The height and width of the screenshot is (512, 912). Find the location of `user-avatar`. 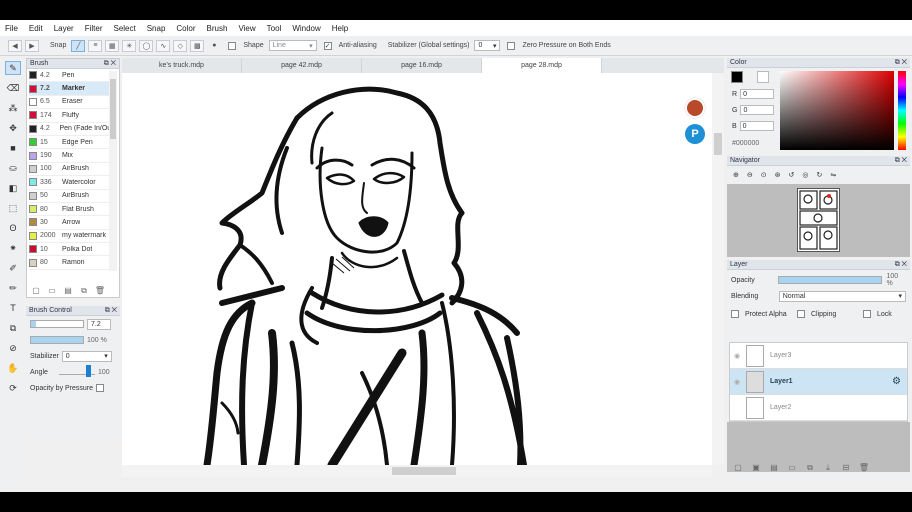

user-avatar is located at coordinates (695, 108).